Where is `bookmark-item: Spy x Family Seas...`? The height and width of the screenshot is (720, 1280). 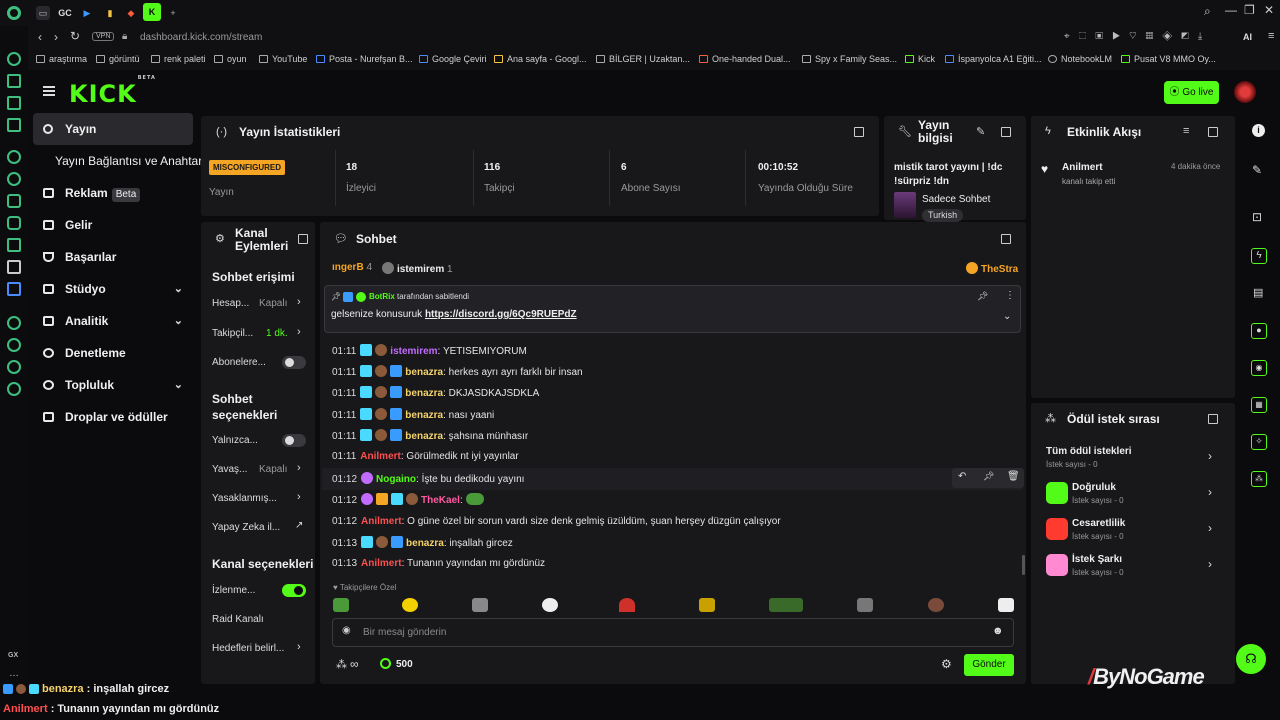 bookmark-item: Spy x Family Seas... is located at coordinates (849, 59).